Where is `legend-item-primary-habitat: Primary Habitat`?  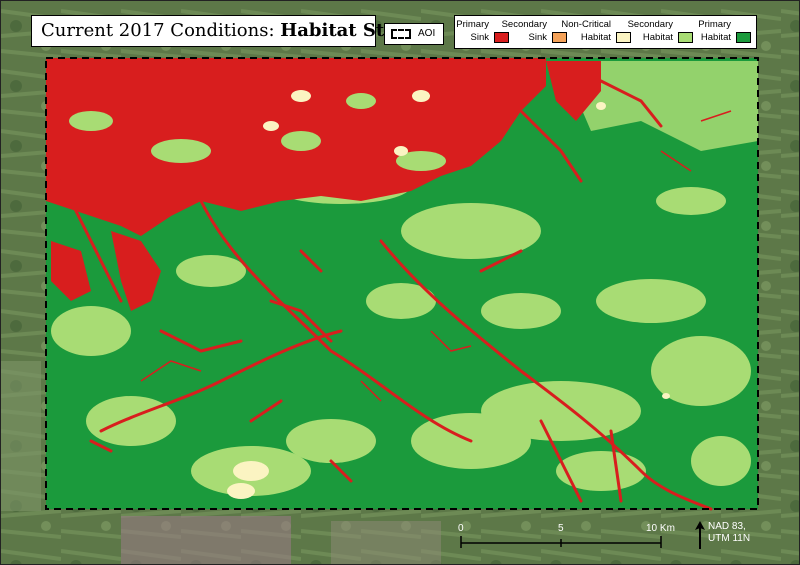 legend-item-primary-habitat: Primary Habitat is located at coordinates (726, 33).